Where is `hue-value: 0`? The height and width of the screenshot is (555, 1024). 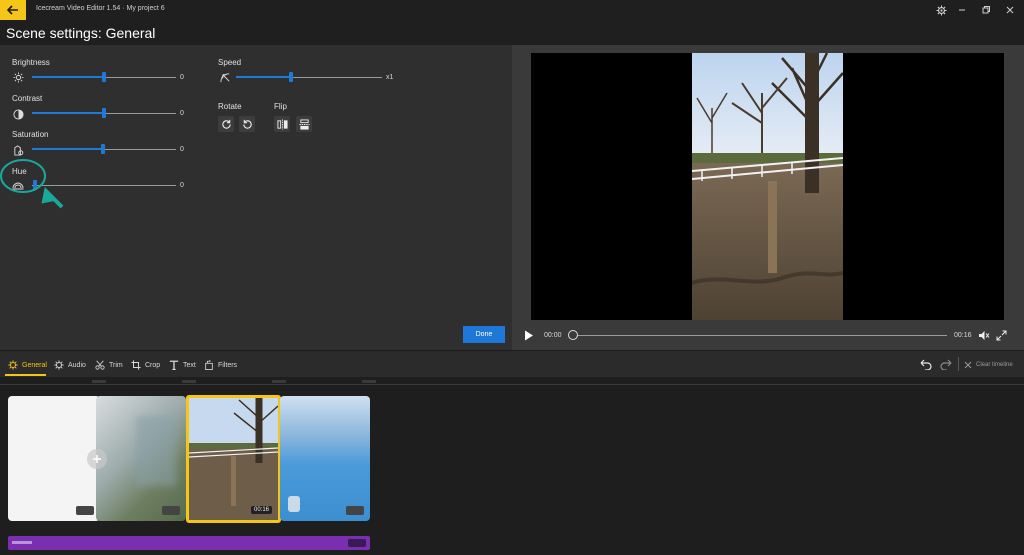 hue-value: 0 is located at coordinates (182, 185).